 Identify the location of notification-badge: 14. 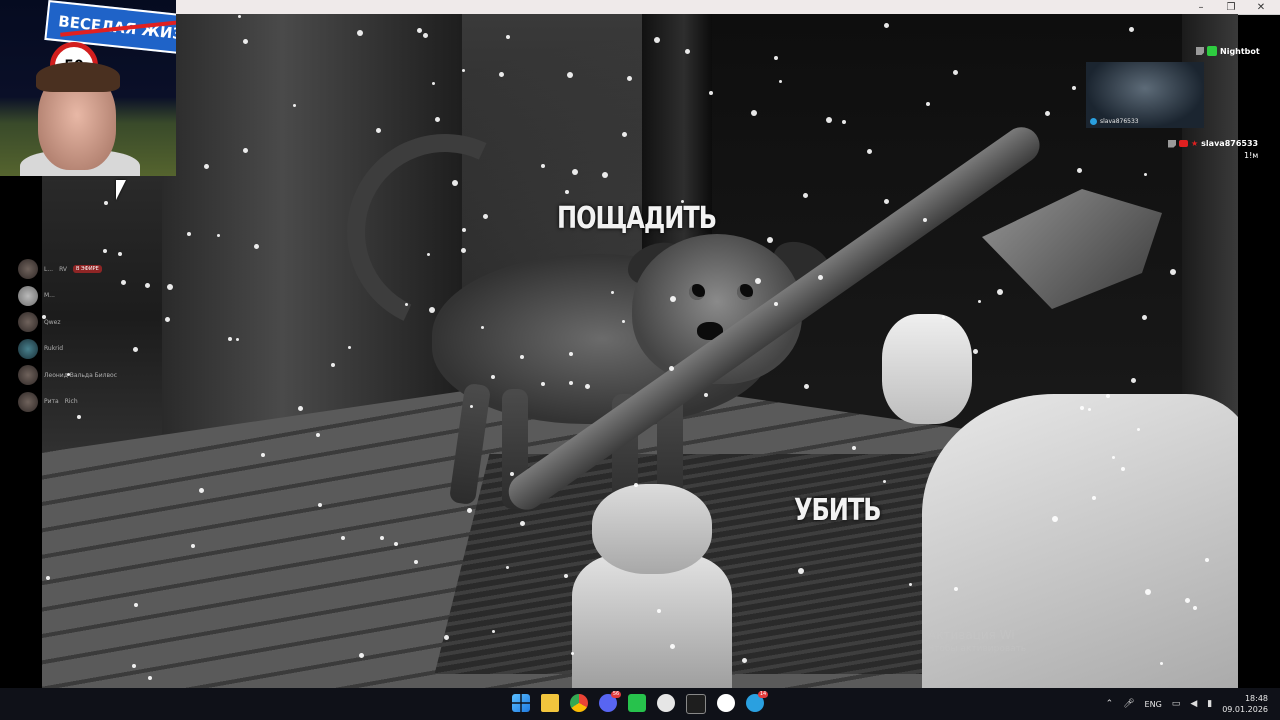
(763, 694).